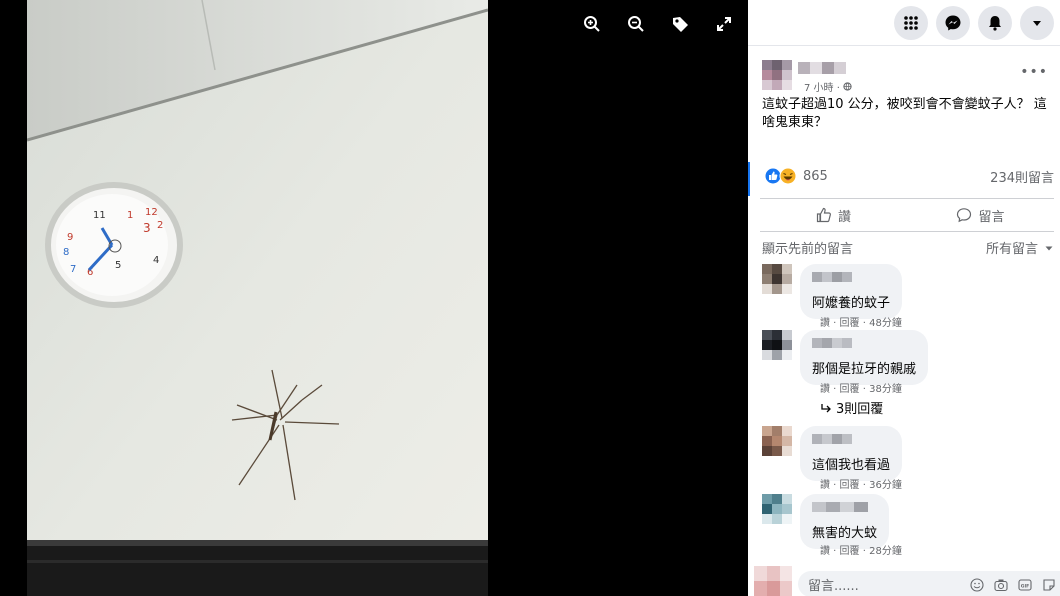 The width and height of the screenshot is (1060, 596). Describe the element at coordinates (680, 24) in the screenshot. I see `tag-icon` at that location.